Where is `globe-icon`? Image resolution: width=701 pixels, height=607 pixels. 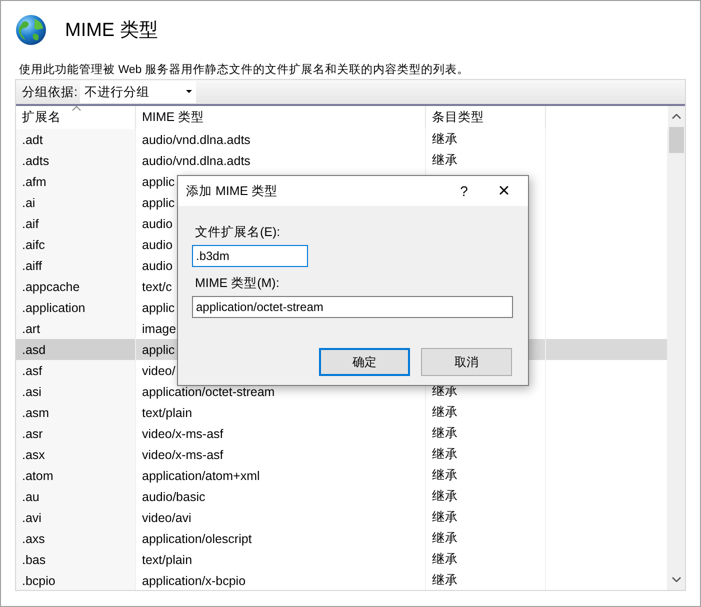
globe-icon is located at coordinates (31, 30).